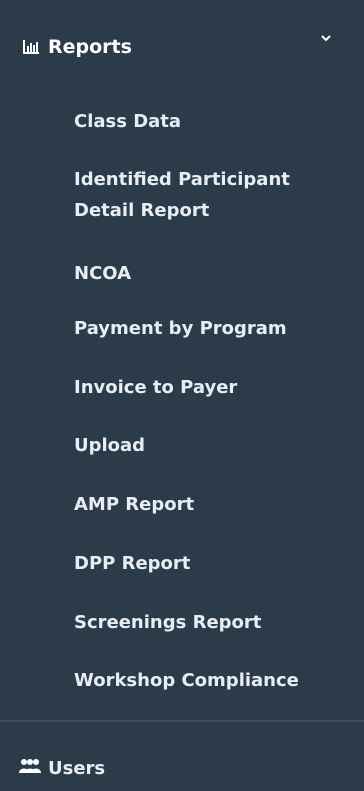 The height and width of the screenshot is (791, 364). I want to click on menu-item-amp-report: AMP Report, so click(134, 504).